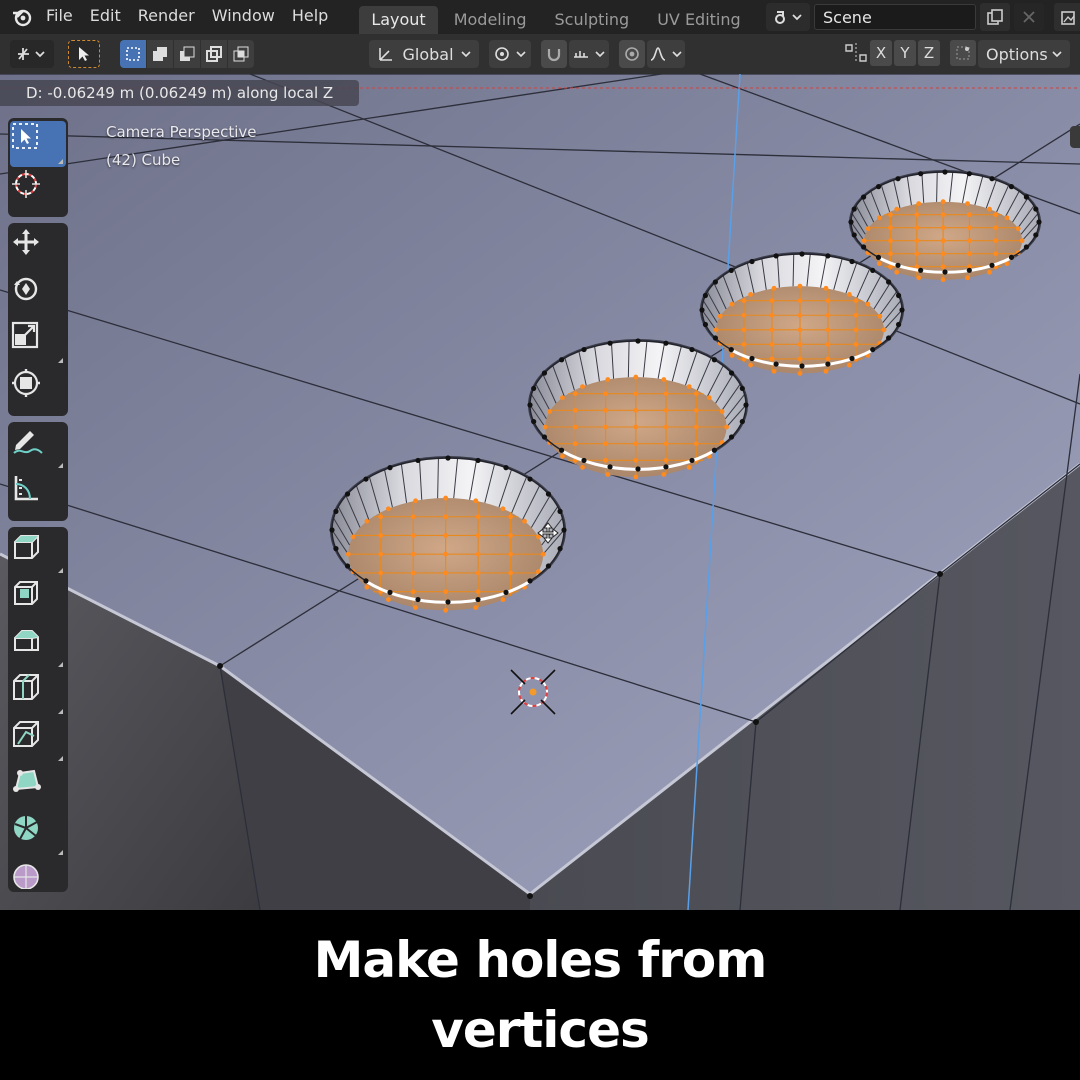 This screenshot has width=1080, height=1080. What do you see at coordinates (181, 132) in the screenshot?
I see `view-name: Camera Perspective` at bounding box center [181, 132].